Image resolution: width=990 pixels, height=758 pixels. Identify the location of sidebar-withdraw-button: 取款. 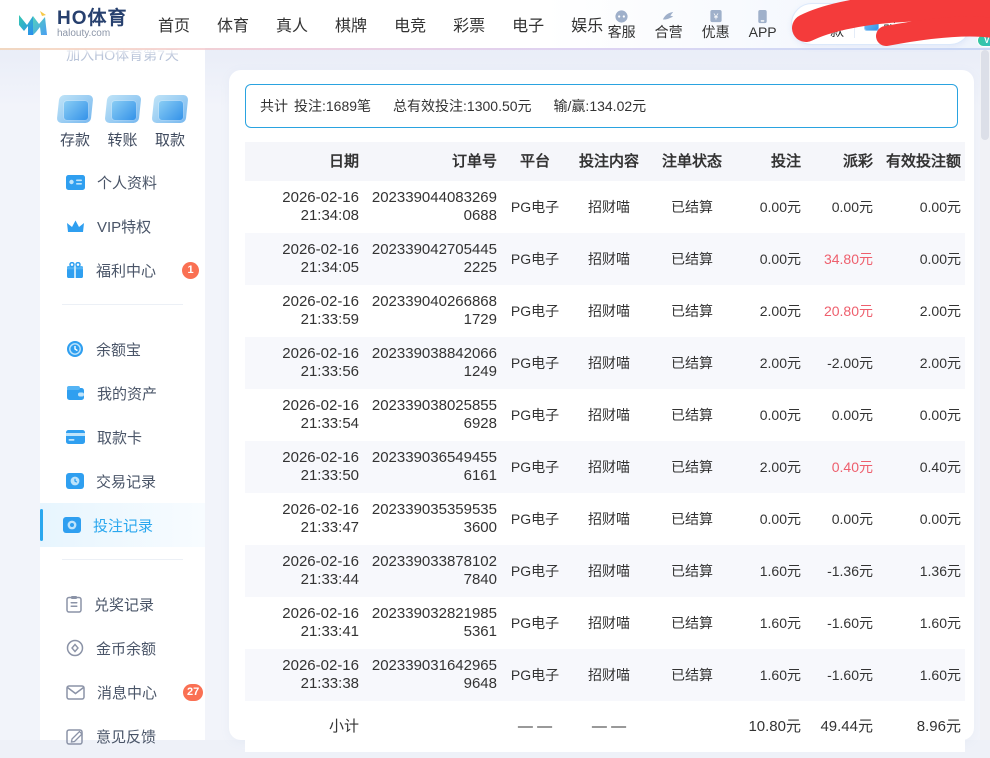
(170, 122).